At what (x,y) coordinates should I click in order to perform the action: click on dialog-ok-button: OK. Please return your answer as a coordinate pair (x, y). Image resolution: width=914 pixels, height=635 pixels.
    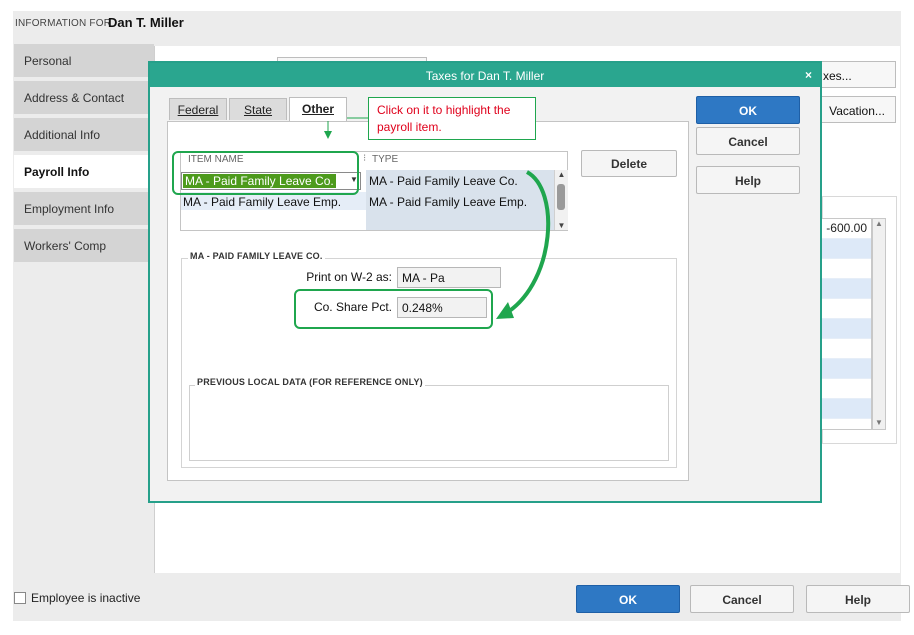
    Looking at the image, I should click on (748, 110).